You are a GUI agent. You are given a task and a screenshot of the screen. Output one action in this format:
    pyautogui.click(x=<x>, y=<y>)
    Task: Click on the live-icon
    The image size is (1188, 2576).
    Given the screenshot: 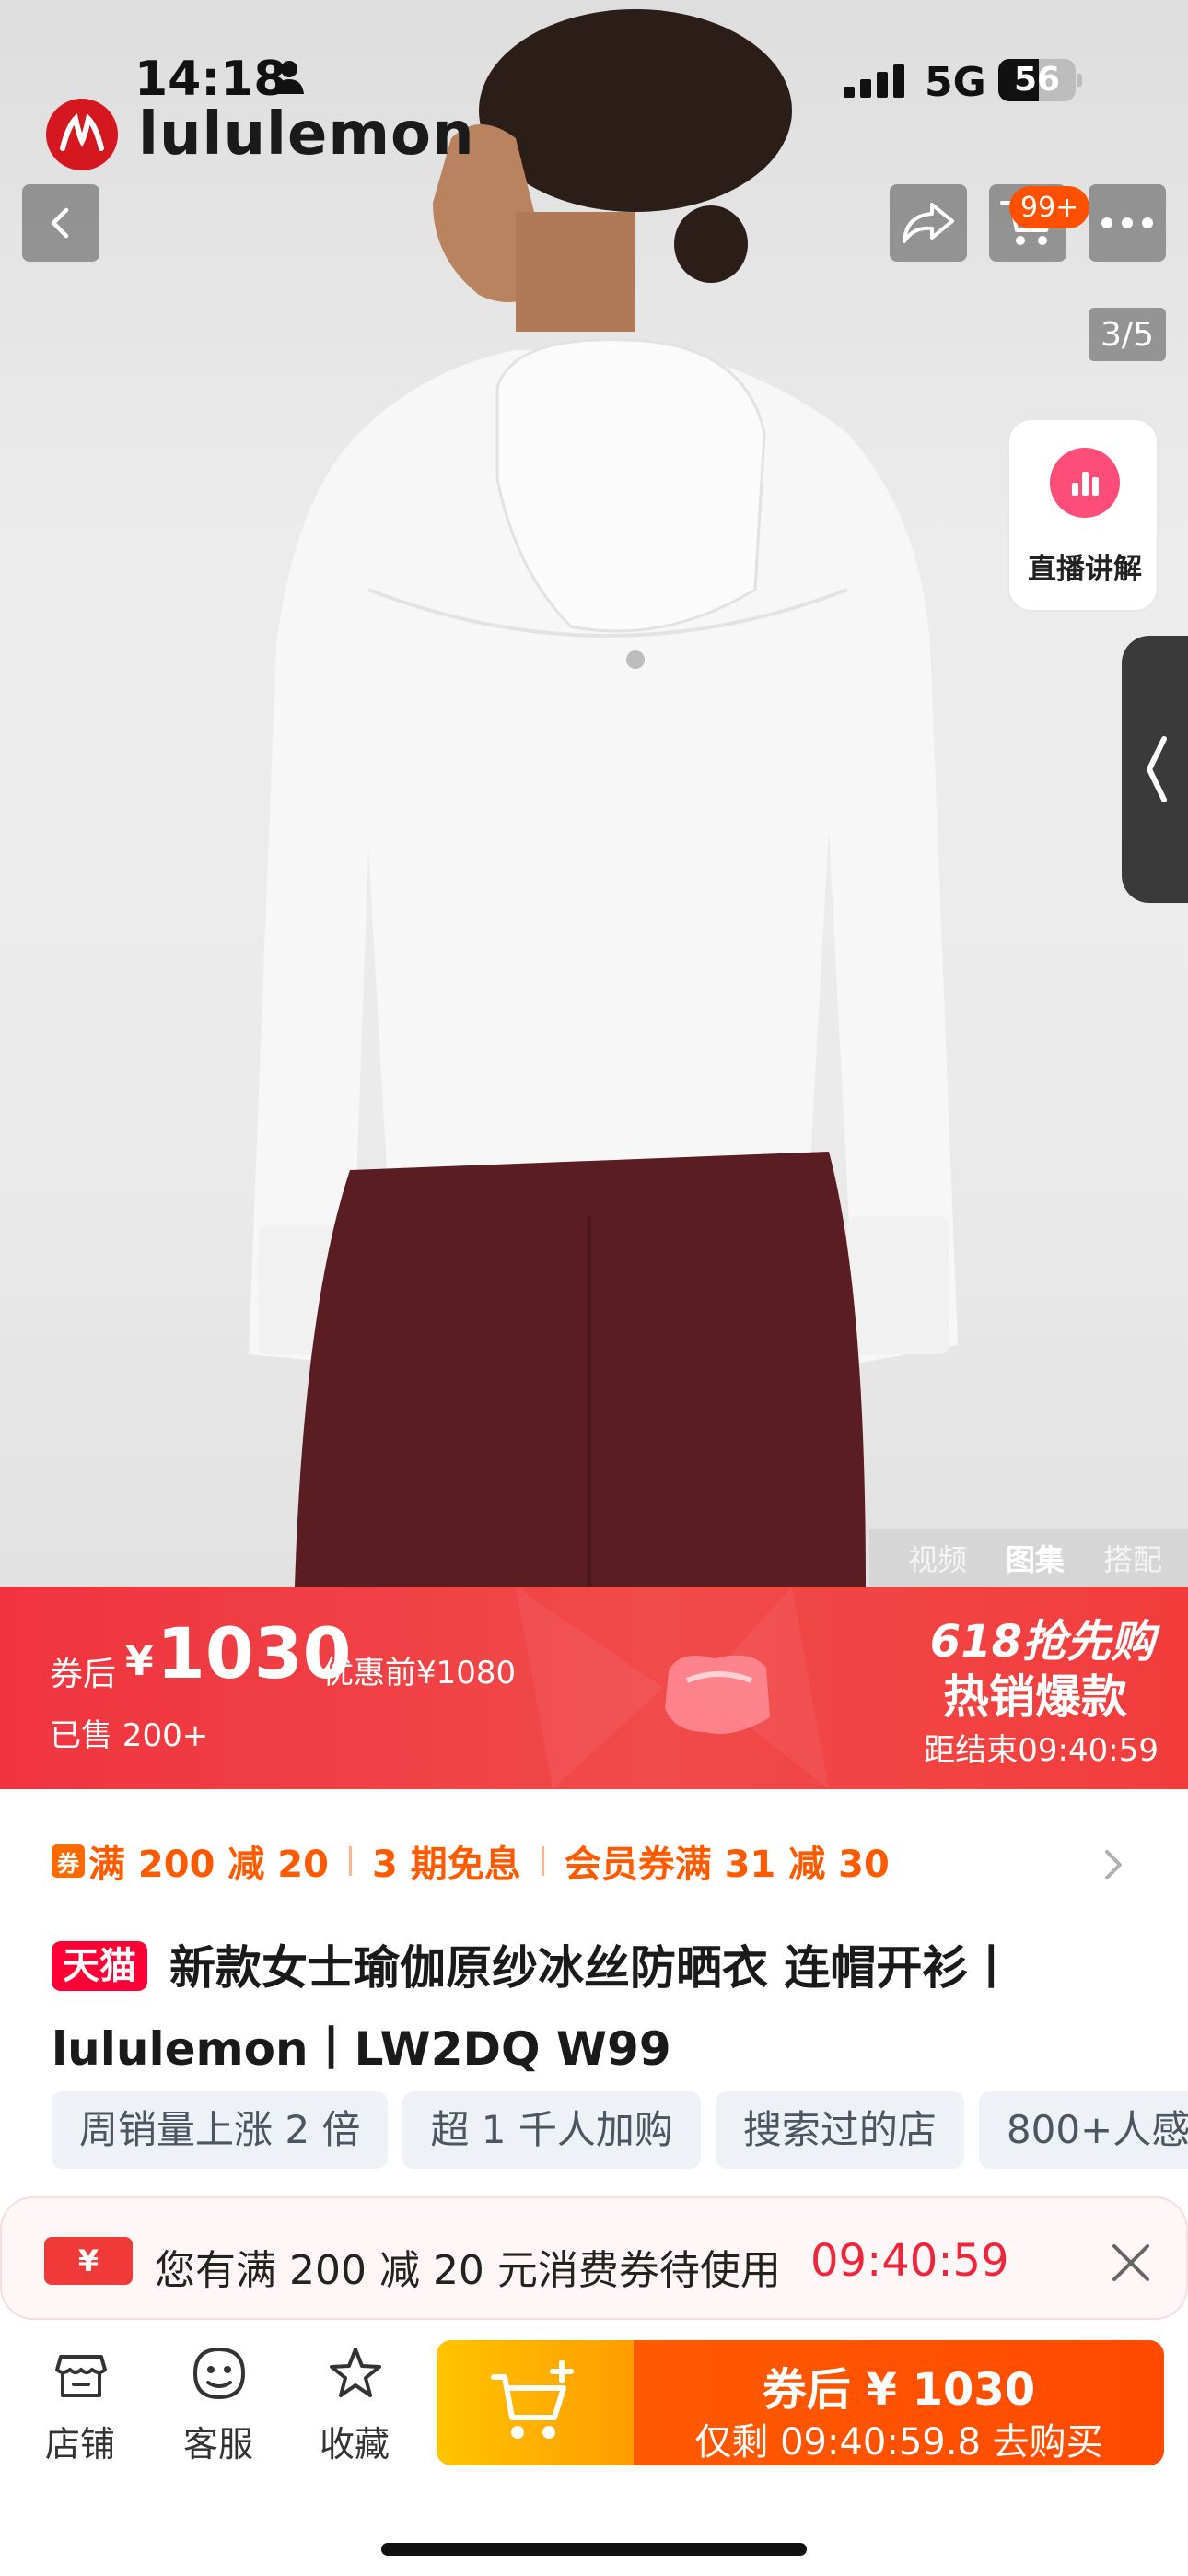 What is the action you would take?
    pyautogui.click(x=1085, y=483)
    